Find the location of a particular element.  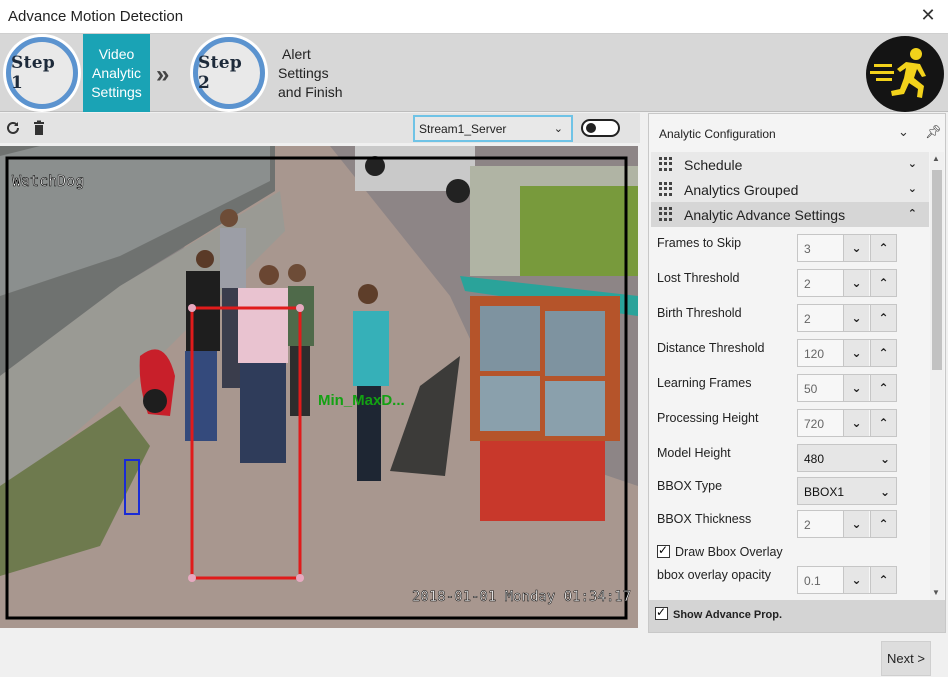

step1-badge-text: Step 1 is located at coordinates (33, 73).